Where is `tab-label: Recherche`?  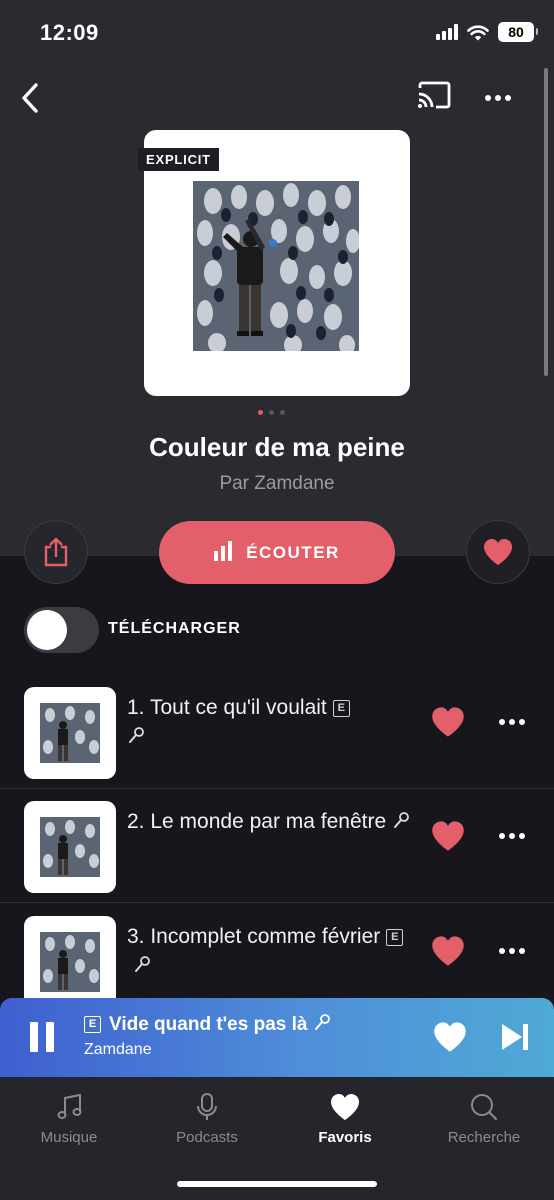
tab-label: Recherche is located at coordinates (484, 1137).